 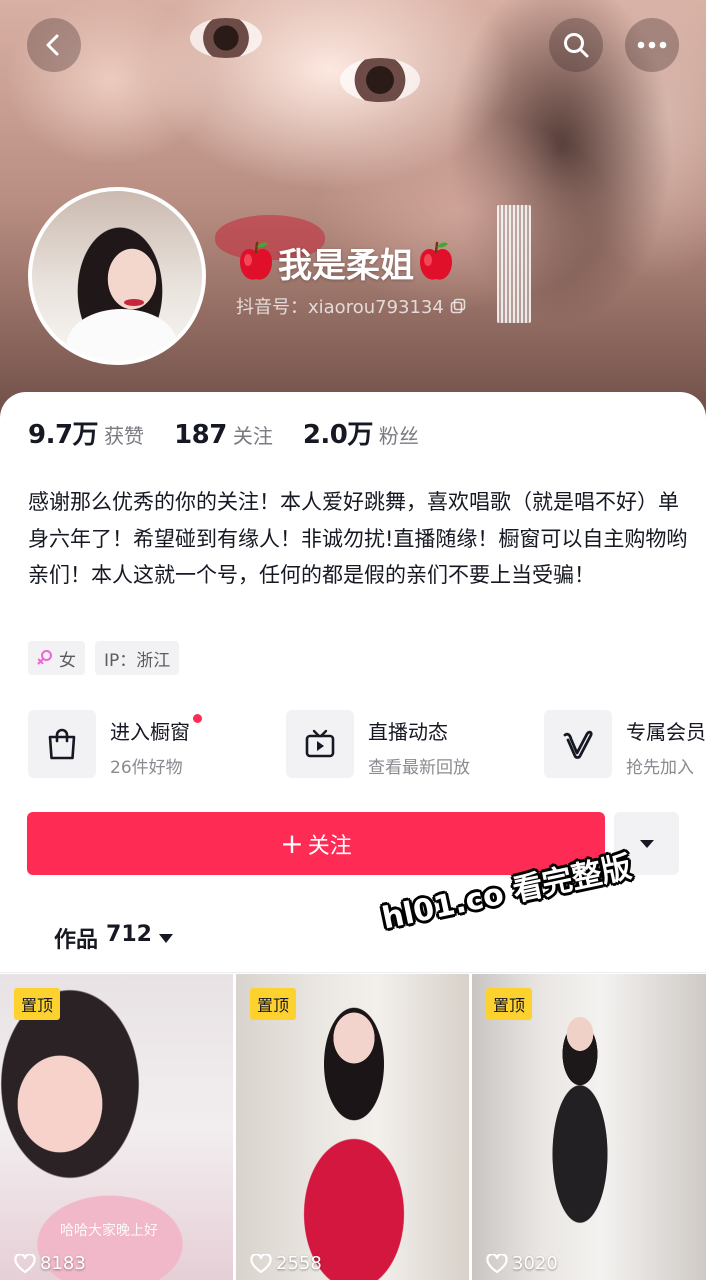 I want to click on avatar, so click(x=117, y=276).